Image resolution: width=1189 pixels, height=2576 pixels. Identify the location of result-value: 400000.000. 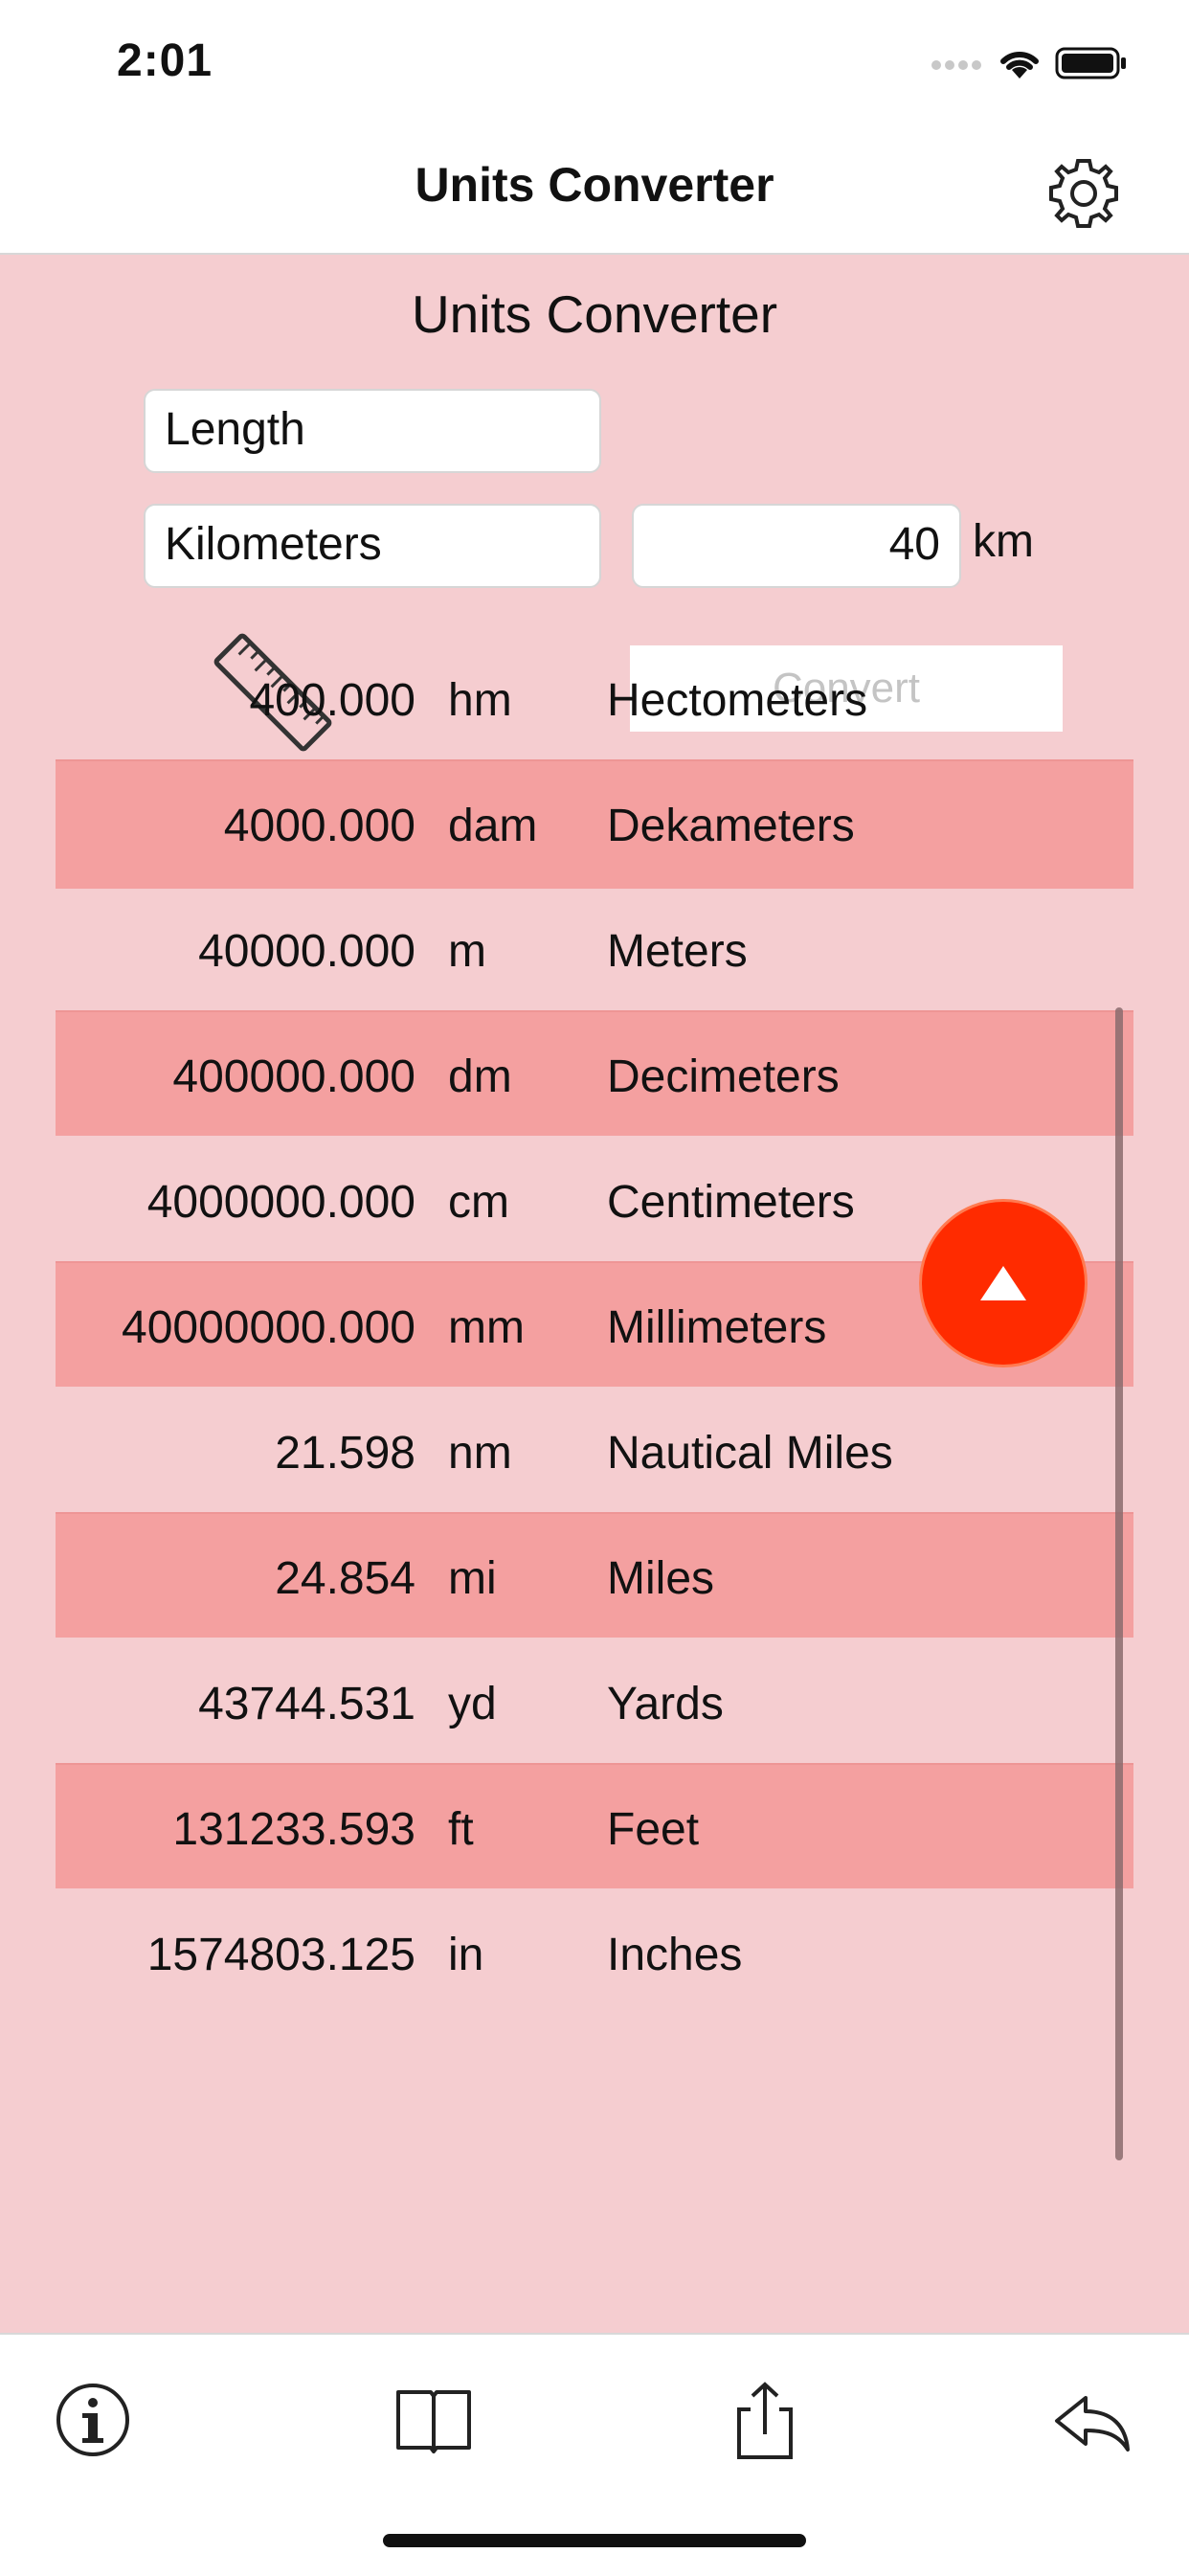
(293, 1076).